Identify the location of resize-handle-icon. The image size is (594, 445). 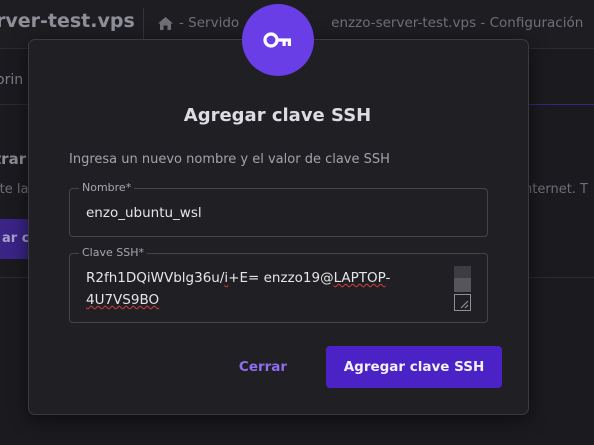
(462, 302).